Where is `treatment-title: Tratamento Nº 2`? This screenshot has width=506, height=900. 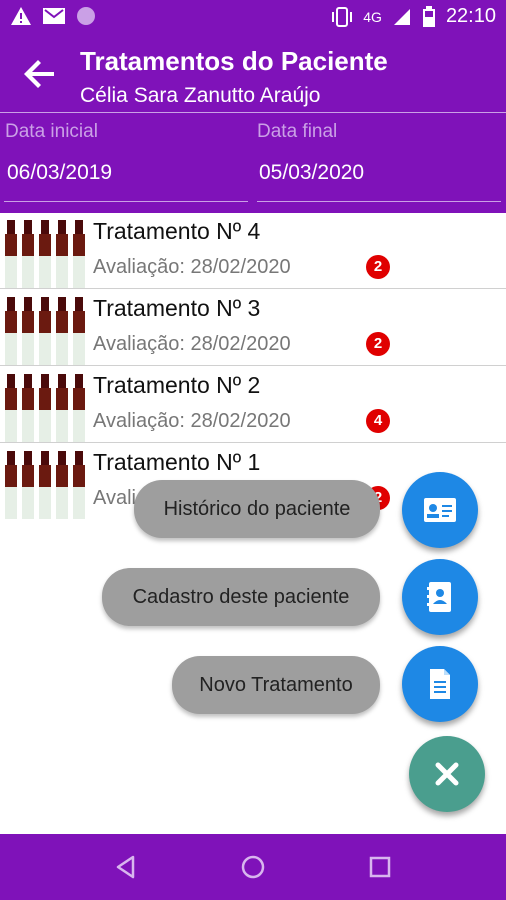
treatment-title: Tratamento Nº 2 is located at coordinates (177, 385).